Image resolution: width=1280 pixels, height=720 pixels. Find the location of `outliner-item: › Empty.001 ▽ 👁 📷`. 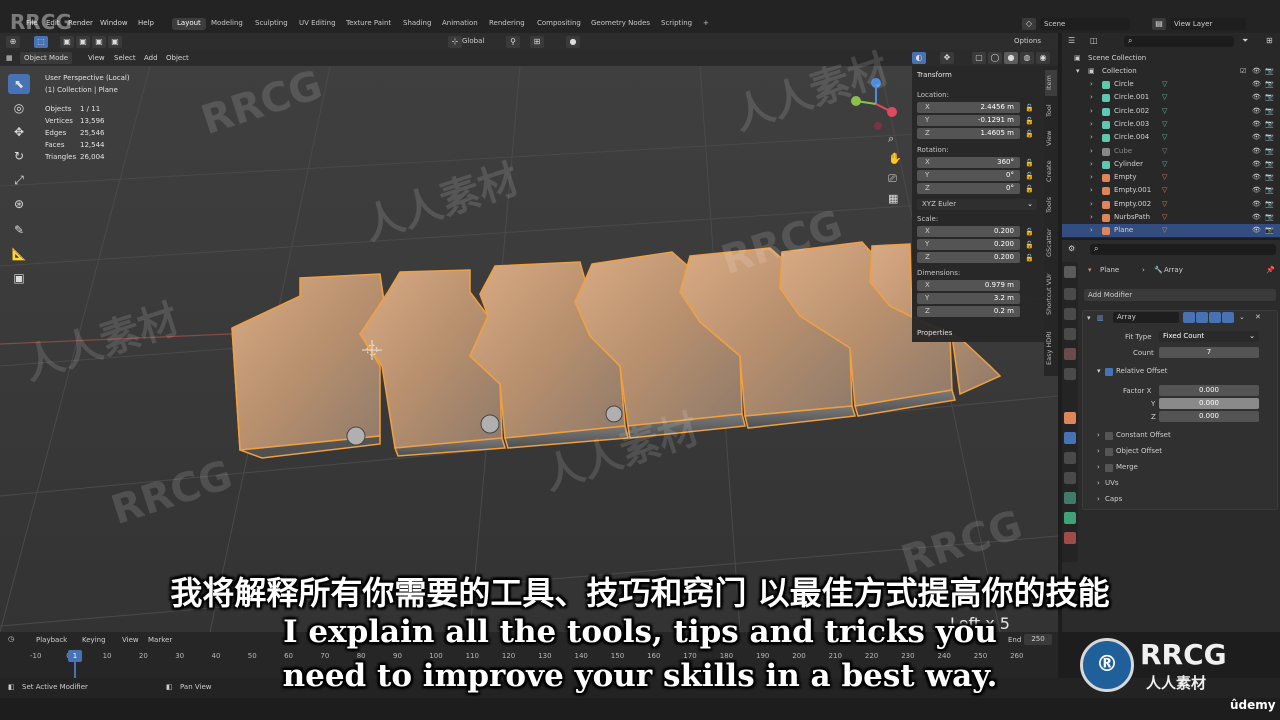

outliner-item: › Empty.001 ▽ 👁 📷 is located at coordinates (1171, 190).